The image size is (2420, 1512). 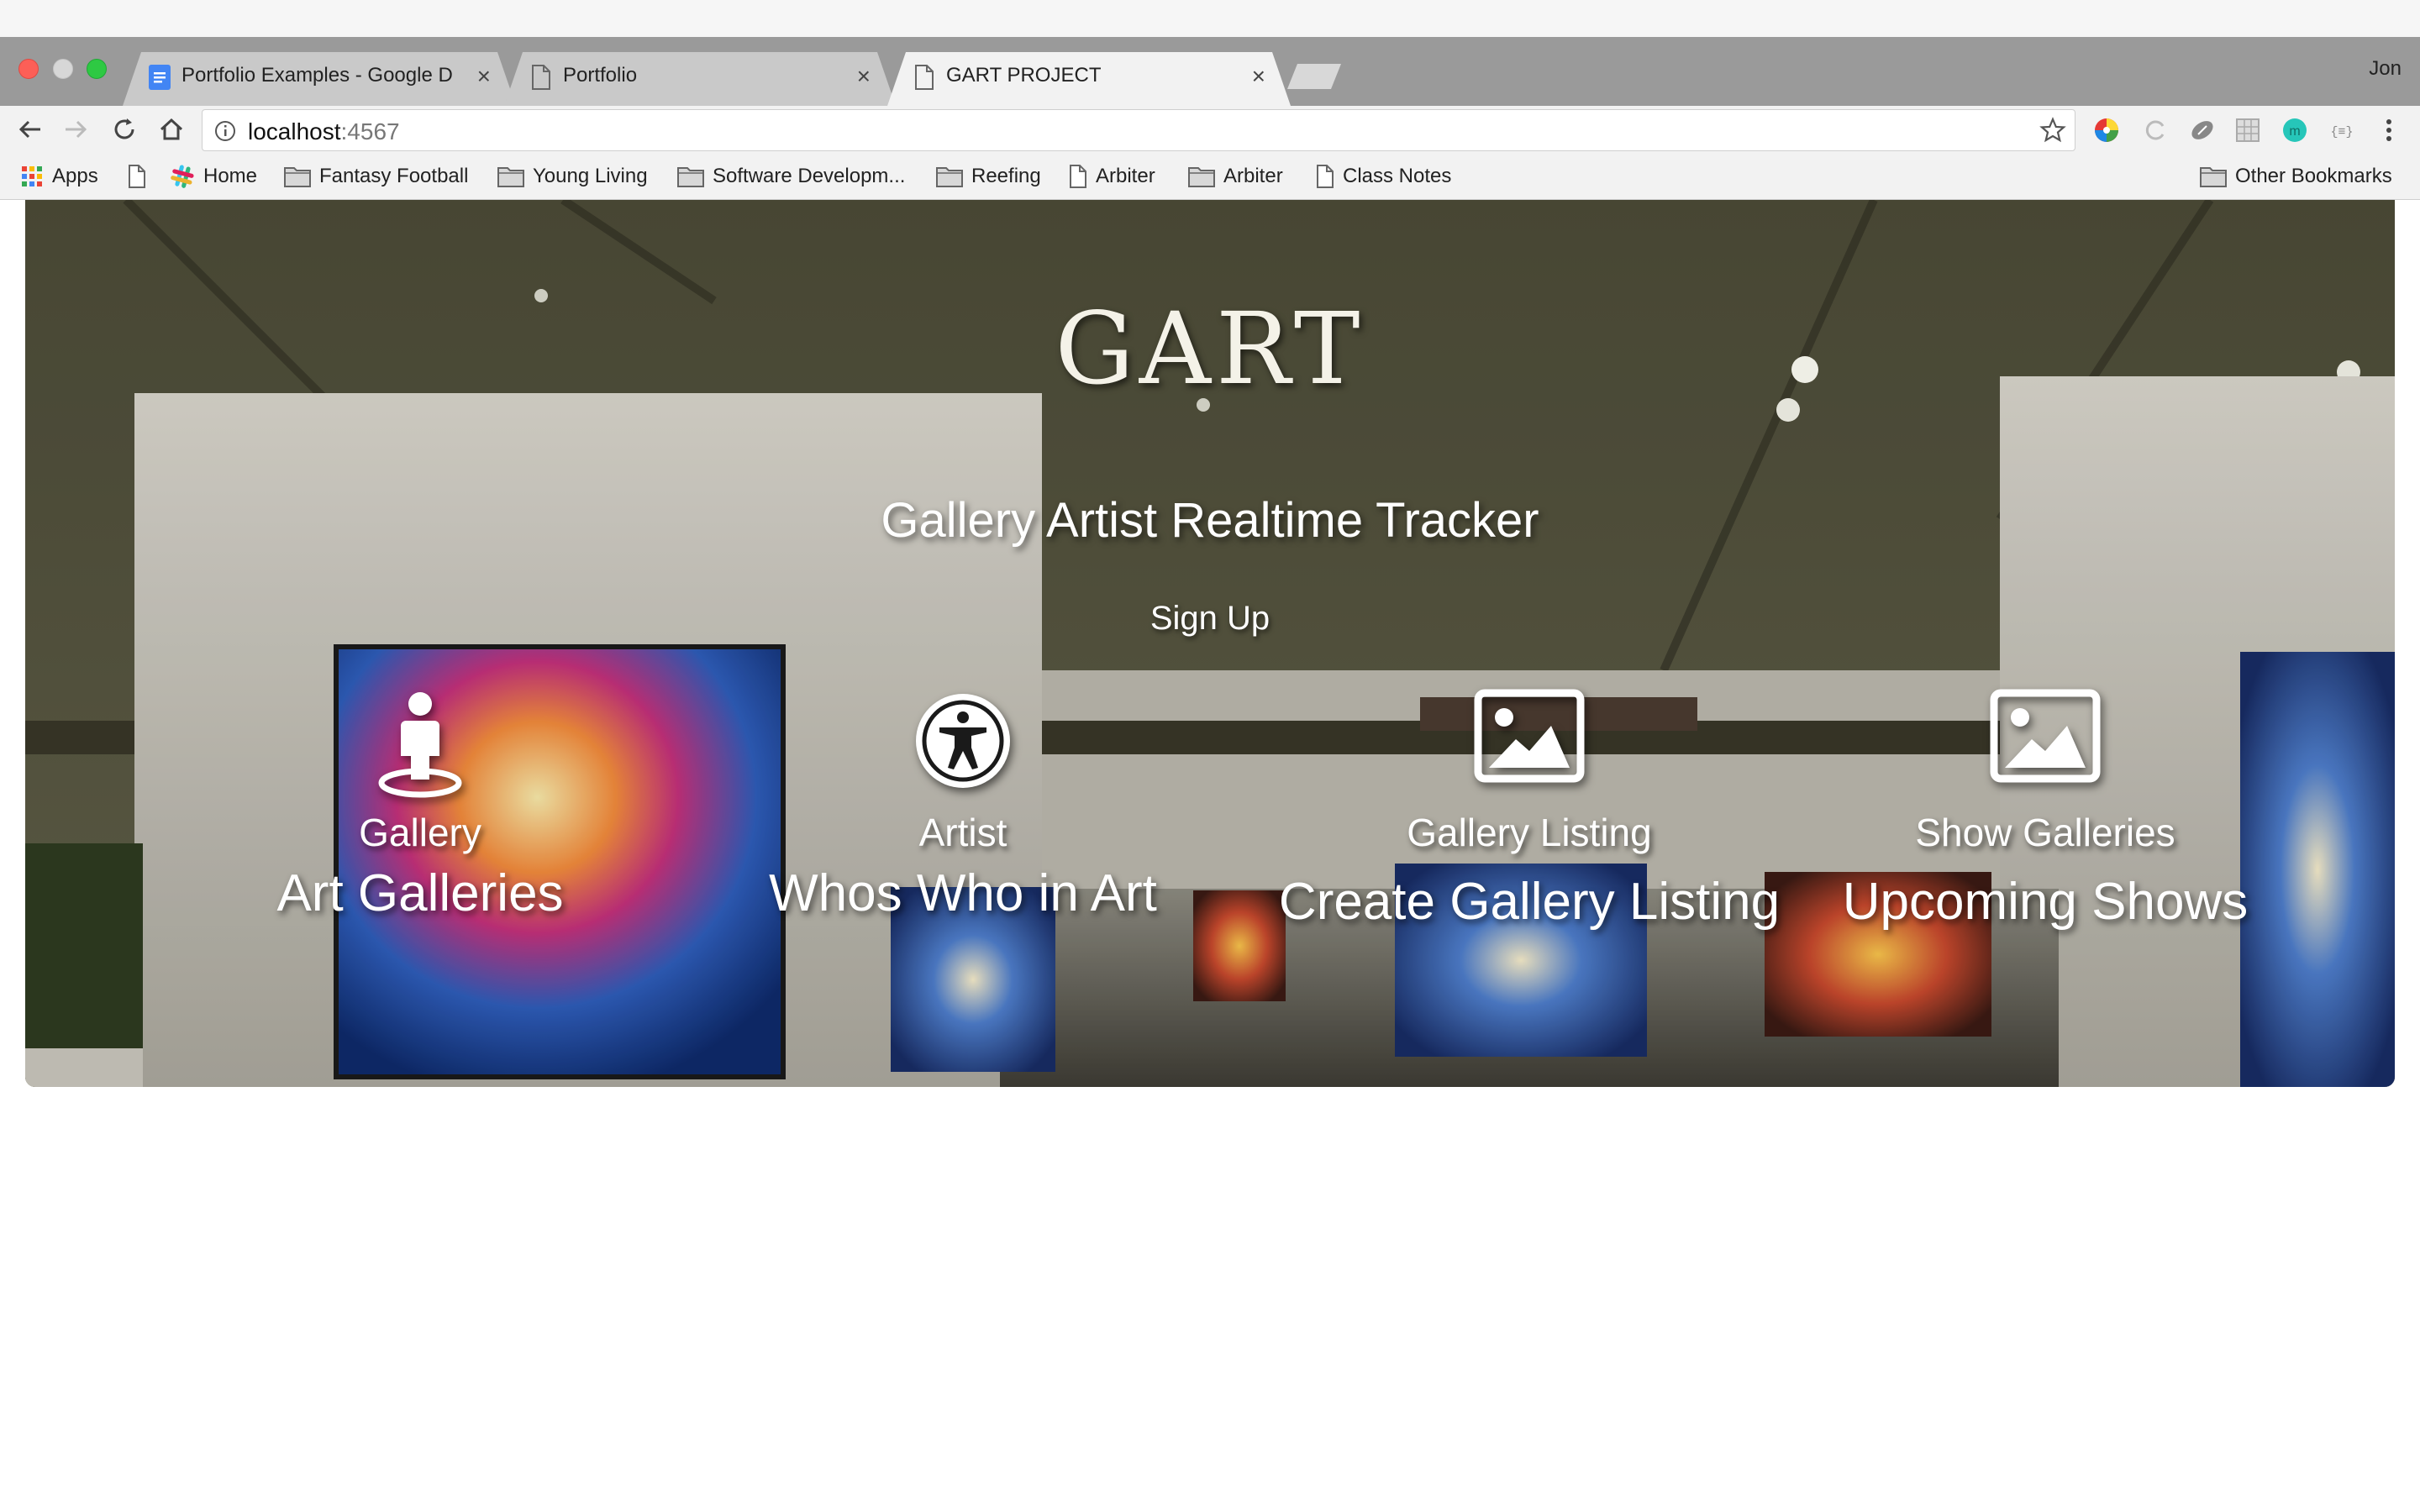 What do you see at coordinates (231, 176) in the screenshot?
I see `bookmark-label: Home` at bounding box center [231, 176].